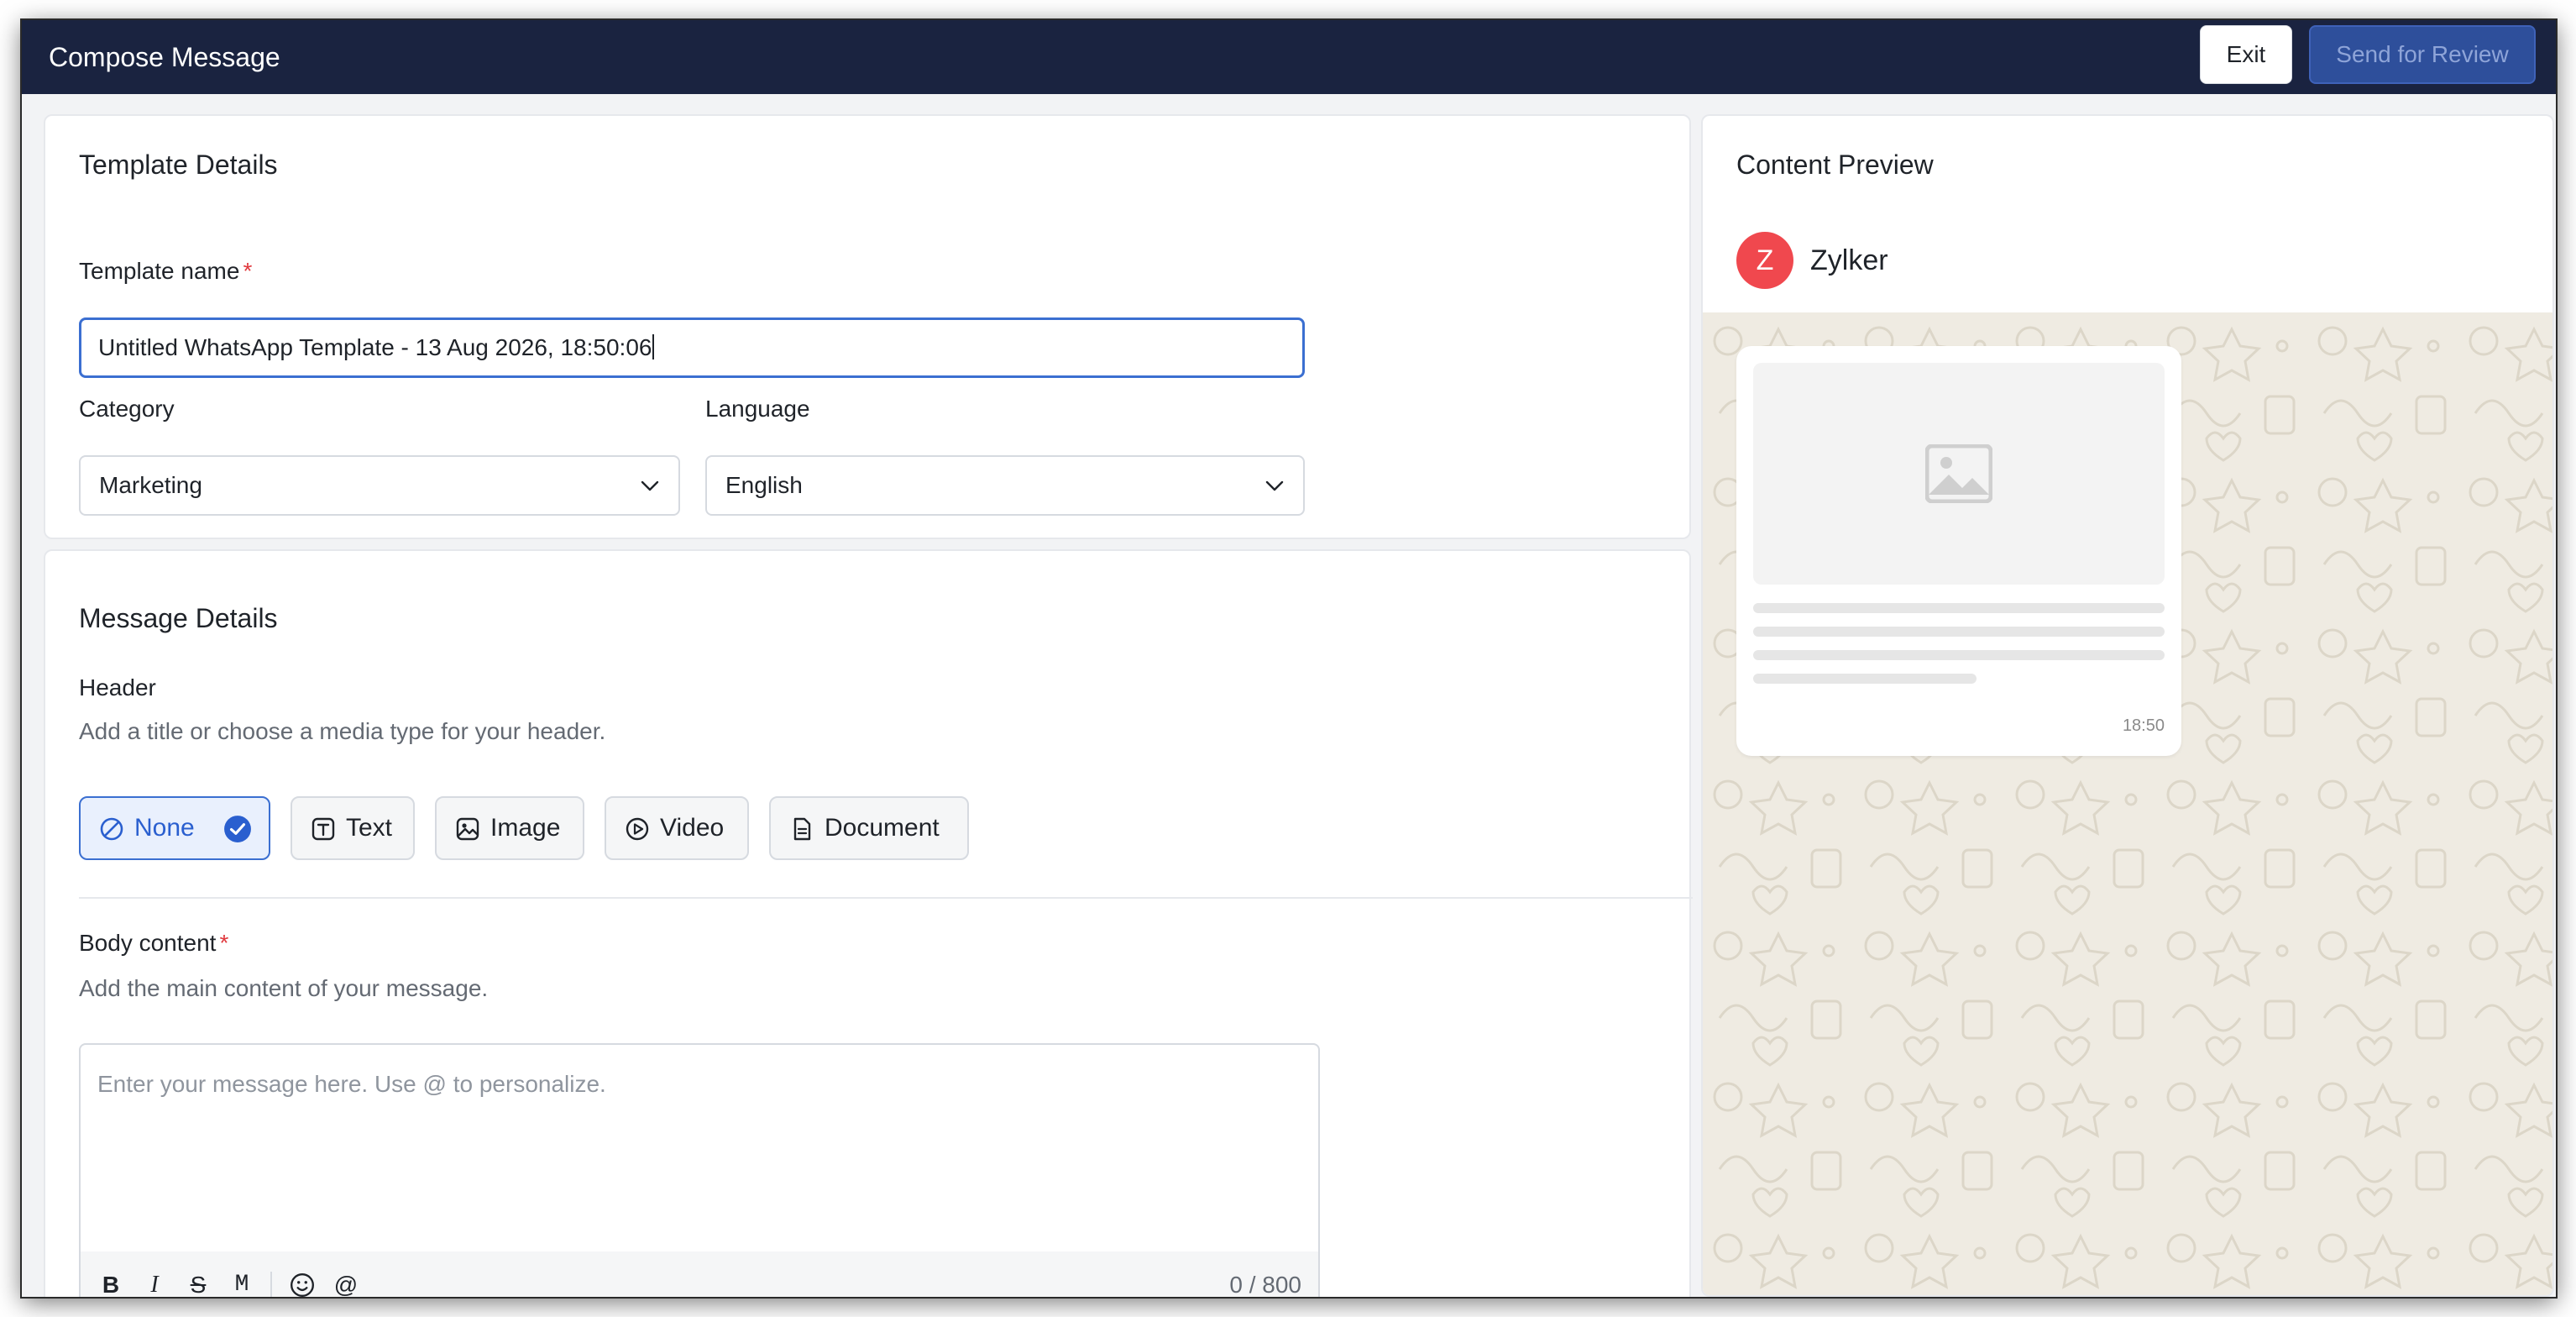  What do you see at coordinates (693, 828) in the screenshot?
I see `header-option-label: Video` at bounding box center [693, 828].